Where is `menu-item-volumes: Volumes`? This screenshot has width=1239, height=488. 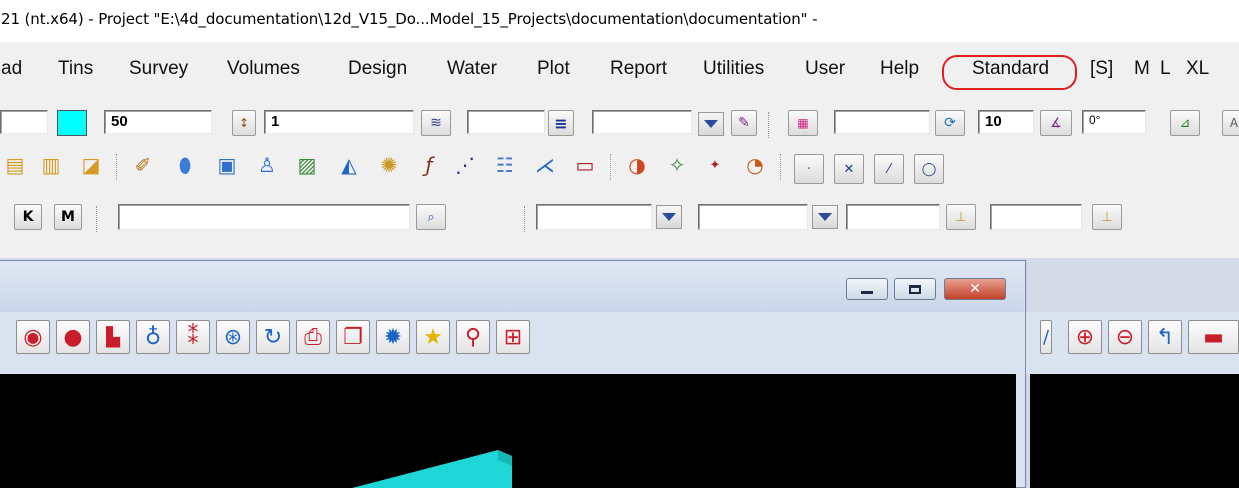
menu-item-volumes: Volumes is located at coordinates (263, 69).